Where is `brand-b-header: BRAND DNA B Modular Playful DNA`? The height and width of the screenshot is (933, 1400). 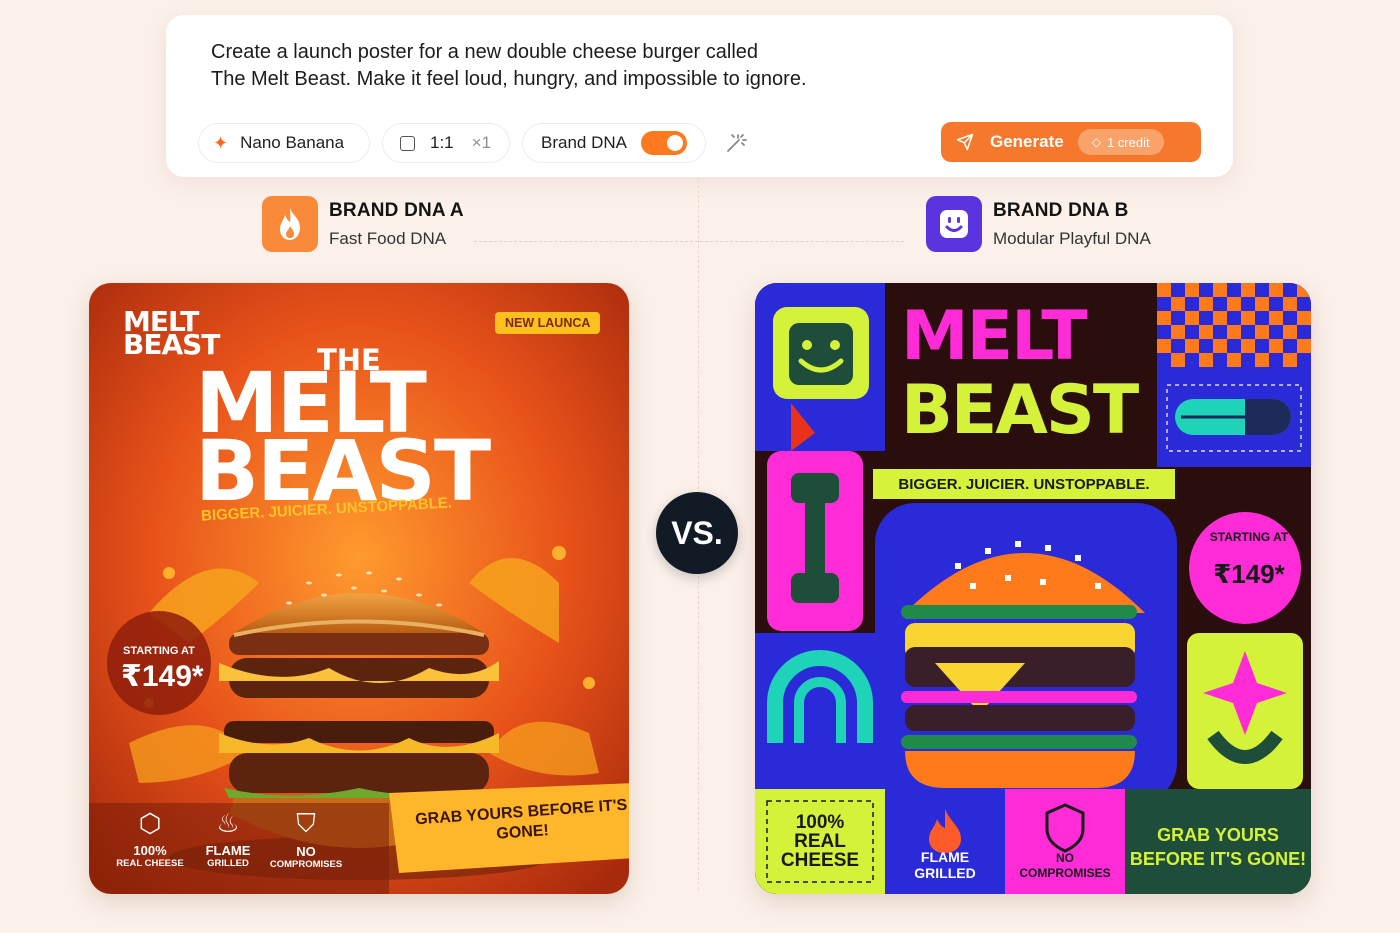 brand-b-header: BRAND DNA B Modular Playful DNA is located at coordinates (1038, 224).